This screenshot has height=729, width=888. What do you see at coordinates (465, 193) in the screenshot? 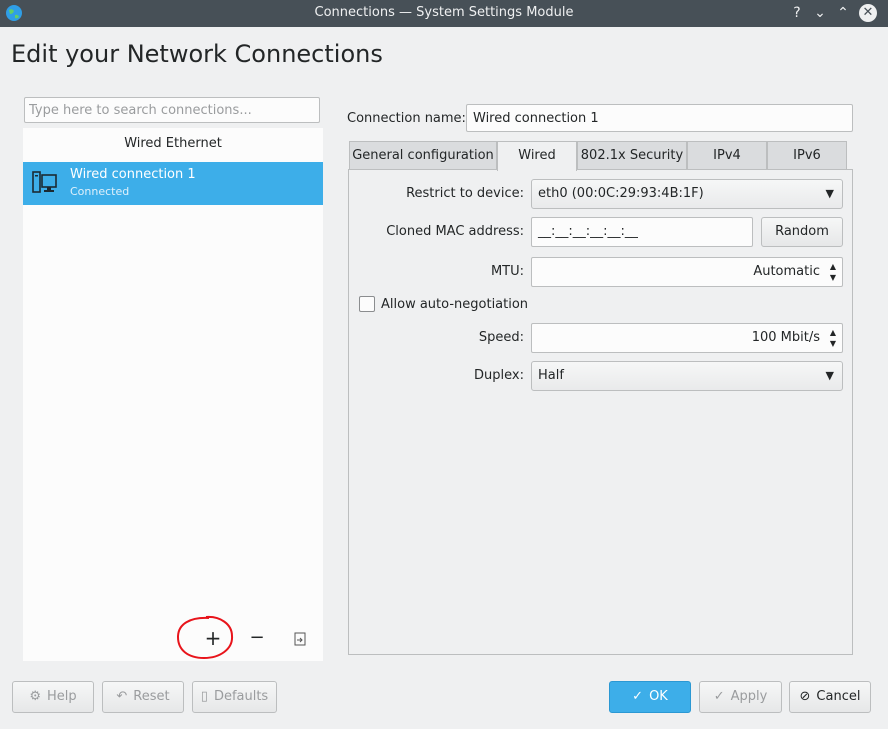
I see `restrict-device-label: Restrict to device:` at bounding box center [465, 193].